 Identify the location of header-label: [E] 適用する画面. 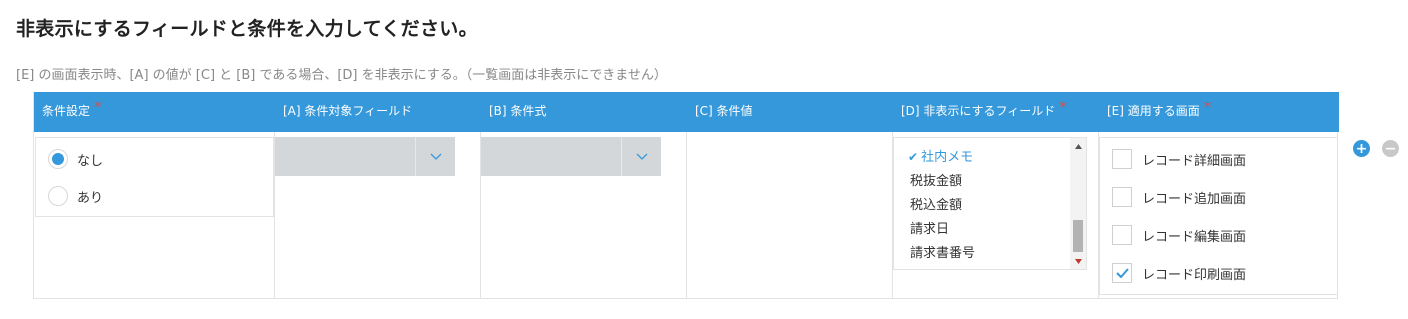
(1153, 111).